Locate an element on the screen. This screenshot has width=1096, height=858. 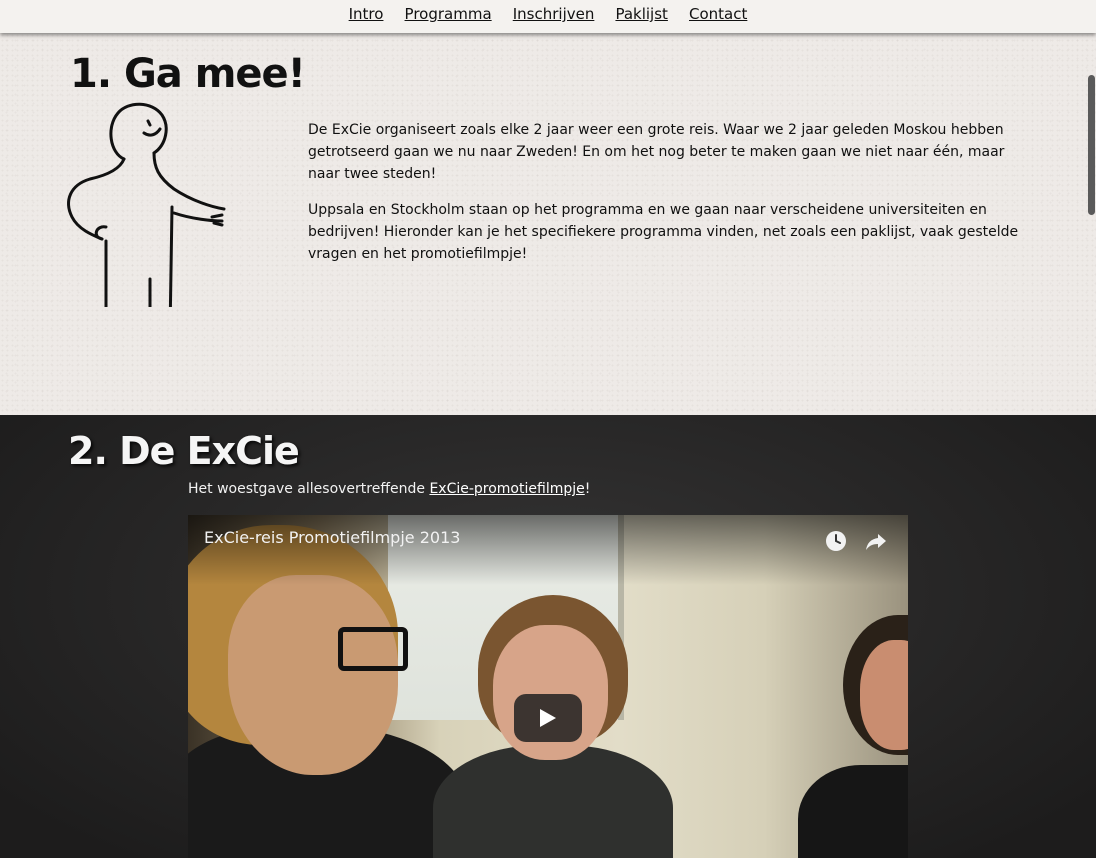
nav-link-paklijst: Paklijst is located at coordinates (641, 14).